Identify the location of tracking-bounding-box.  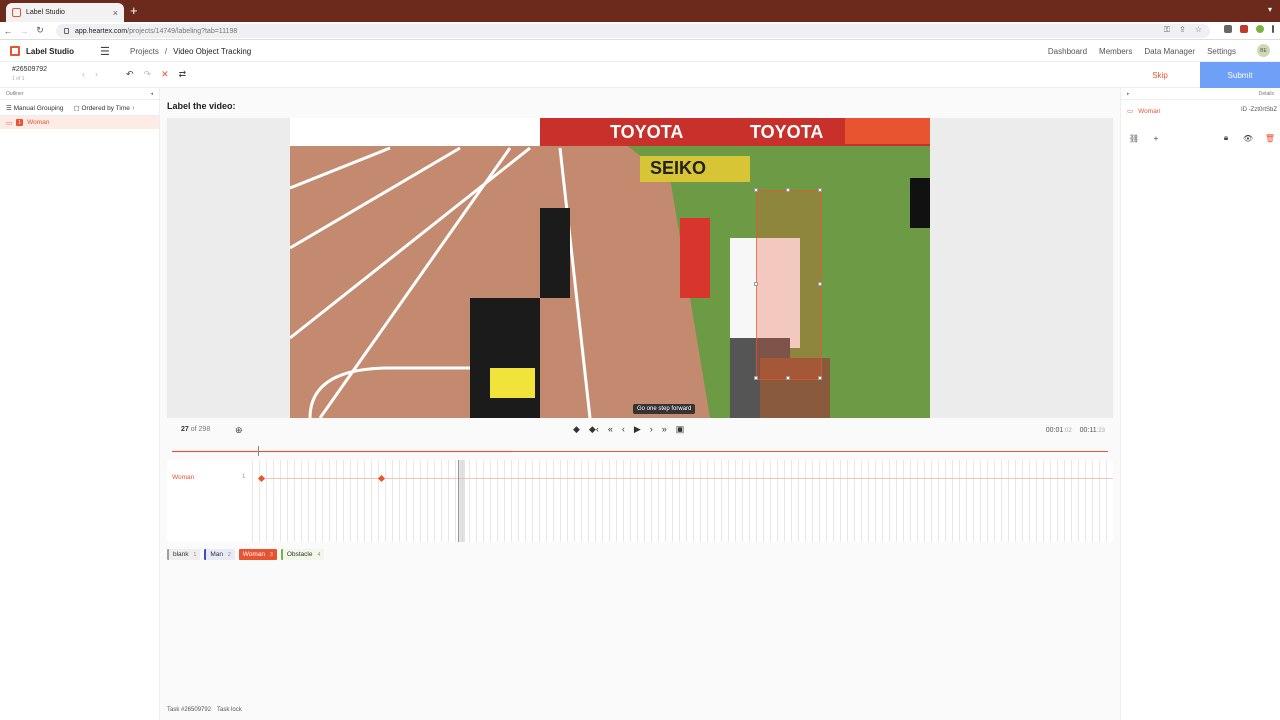
(788, 284).